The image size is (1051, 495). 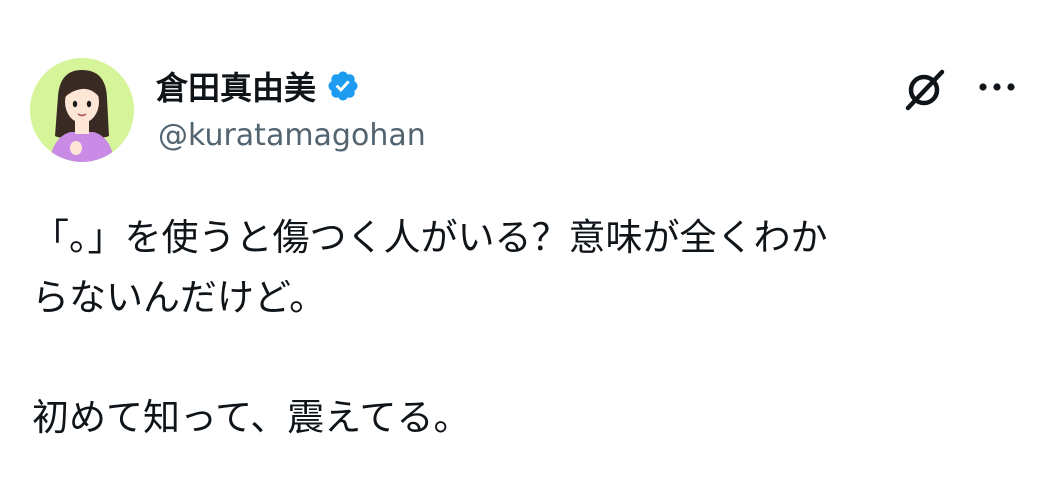 What do you see at coordinates (179, 297) in the screenshot?
I see `tweet-text-line: らないんだけど。` at bounding box center [179, 297].